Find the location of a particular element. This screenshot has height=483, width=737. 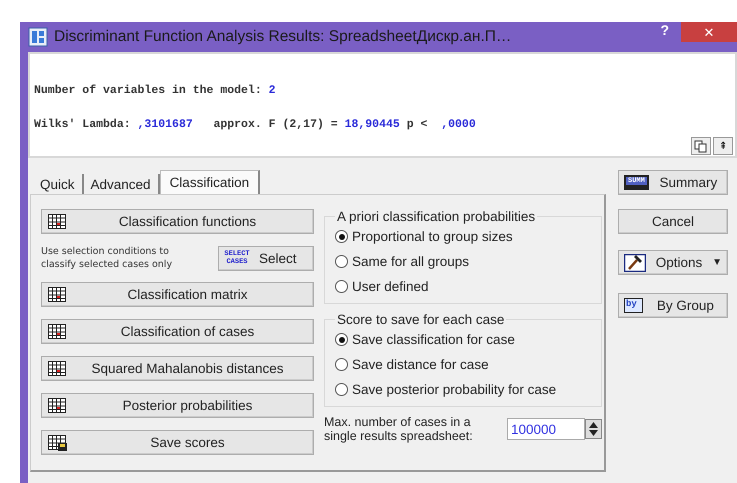

result-value: ,3101687 is located at coordinates (165, 124).